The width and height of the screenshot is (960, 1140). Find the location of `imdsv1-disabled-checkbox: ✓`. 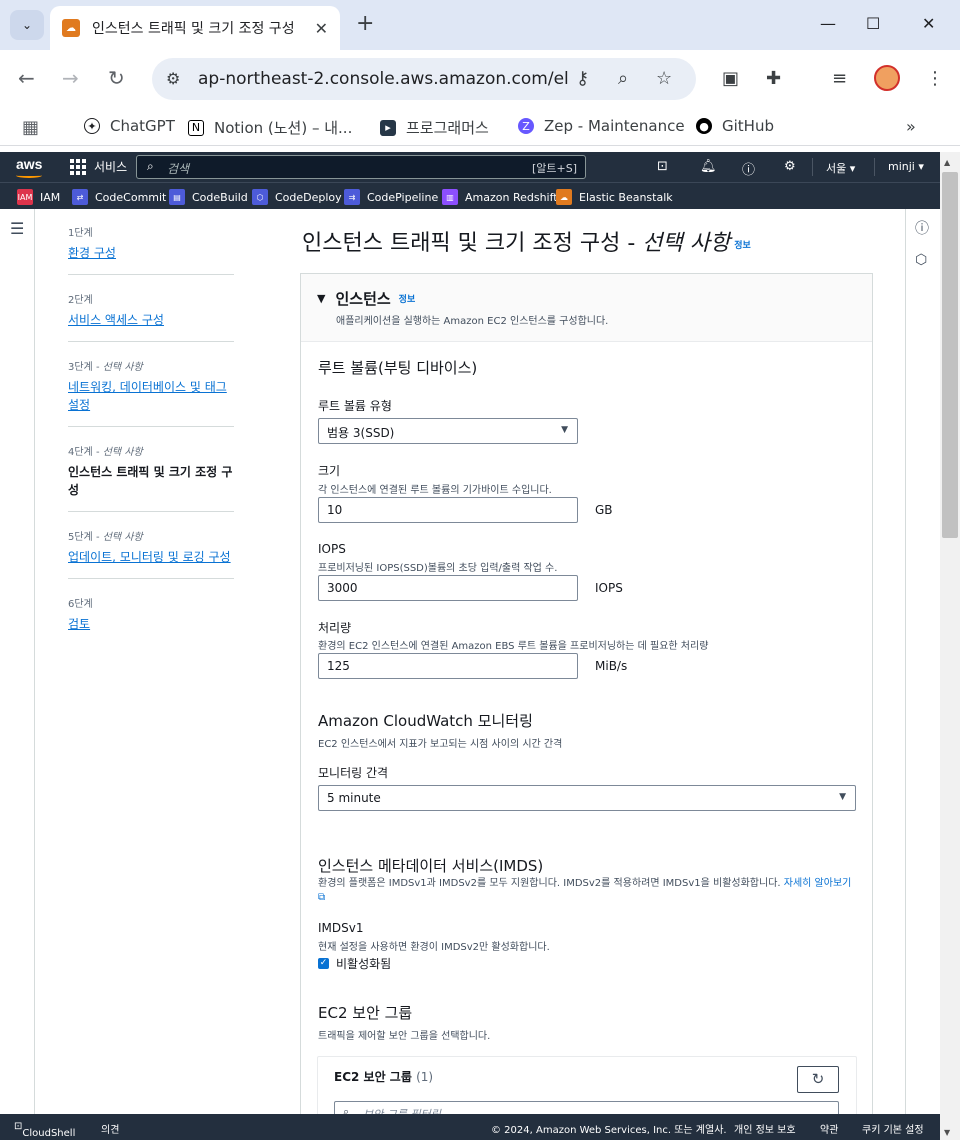

imdsv1-disabled-checkbox: ✓ is located at coordinates (323, 963).